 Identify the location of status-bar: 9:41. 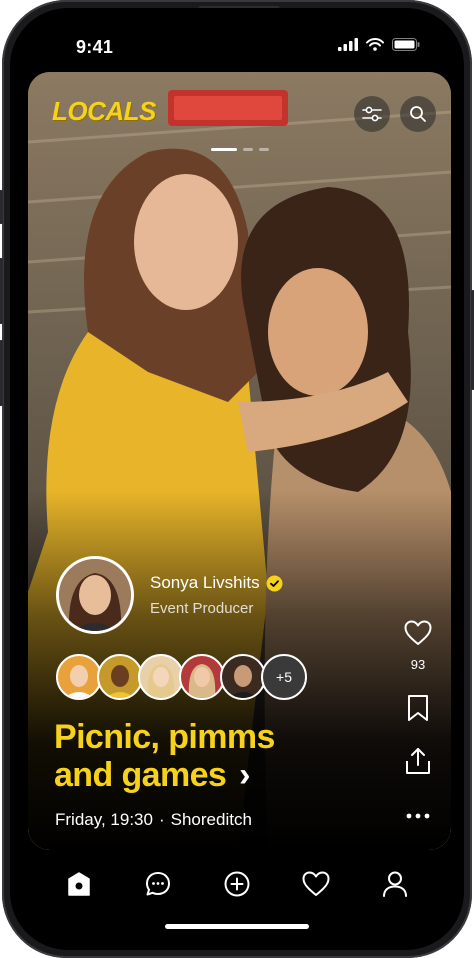
(237, 38).